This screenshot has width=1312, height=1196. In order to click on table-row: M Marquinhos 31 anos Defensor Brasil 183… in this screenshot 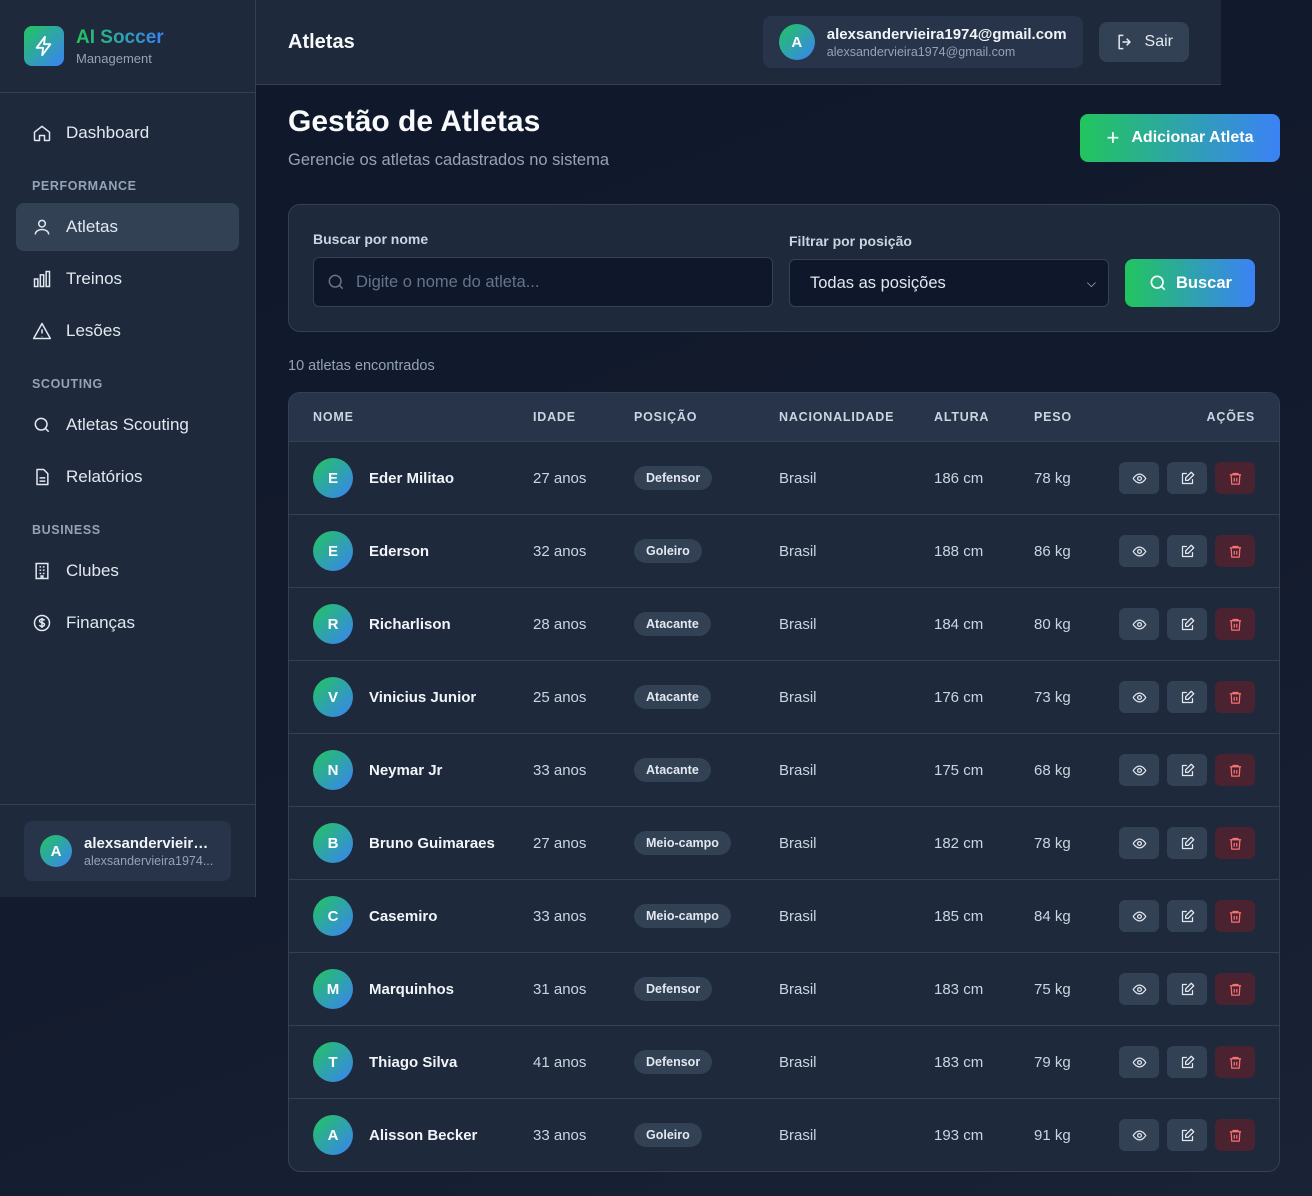, I will do `click(784, 989)`.